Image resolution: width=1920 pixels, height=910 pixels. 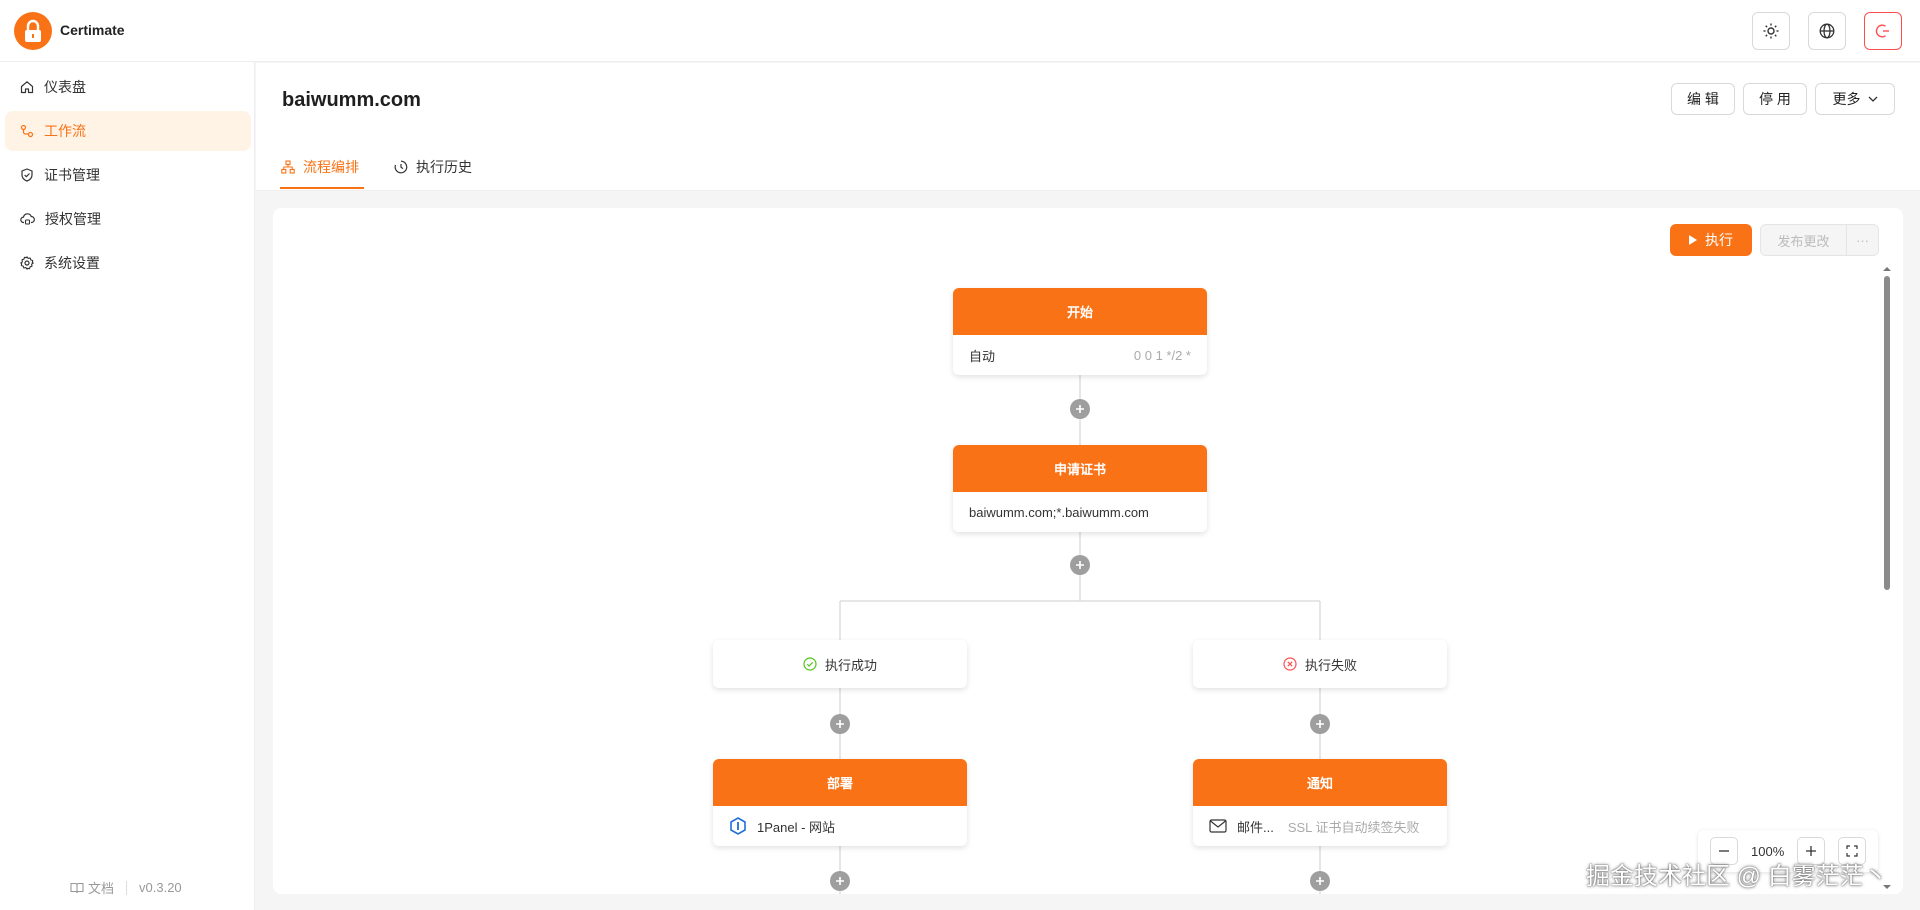 What do you see at coordinates (101, 887) in the screenshot?
I see `docs-link: 文档` at bounding box center [101, 887].